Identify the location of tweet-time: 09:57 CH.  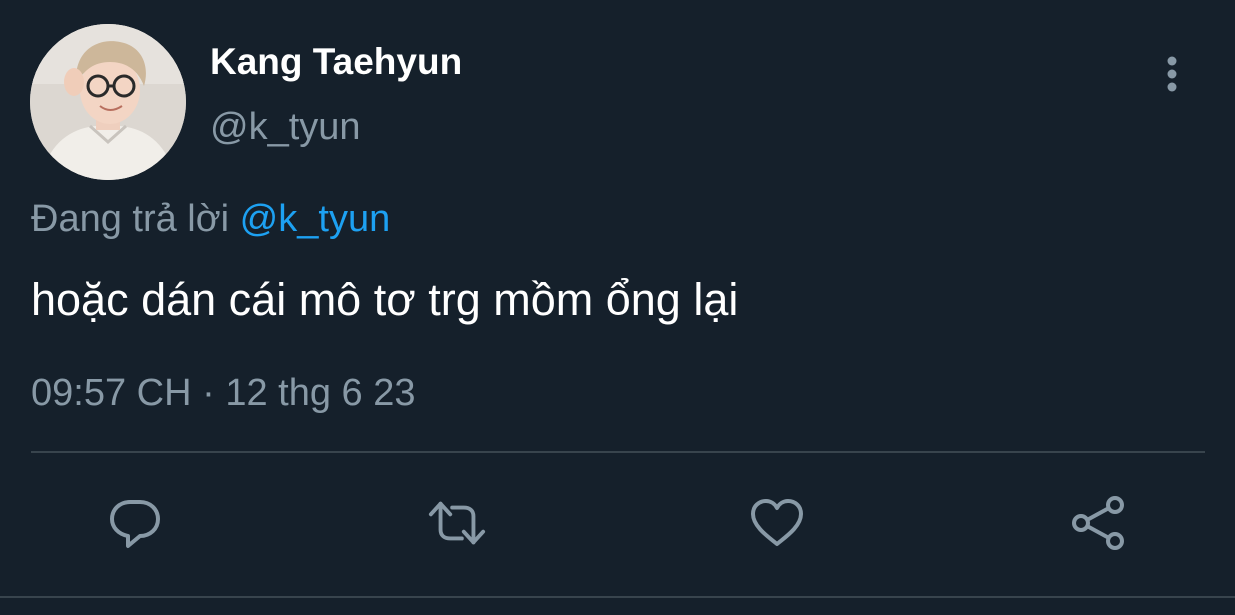
(111, 393).